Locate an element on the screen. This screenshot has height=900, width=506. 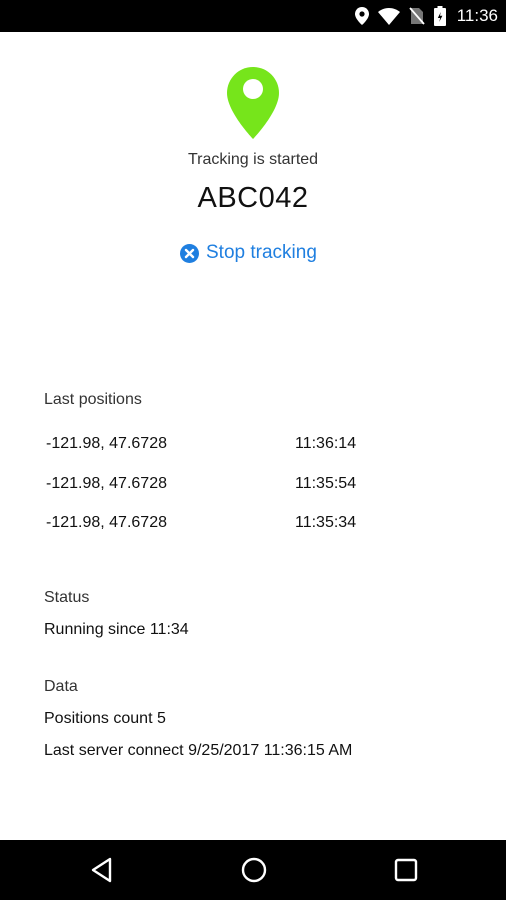
tracking-state-text: Tracking is started is located at coordinates (253, 159).